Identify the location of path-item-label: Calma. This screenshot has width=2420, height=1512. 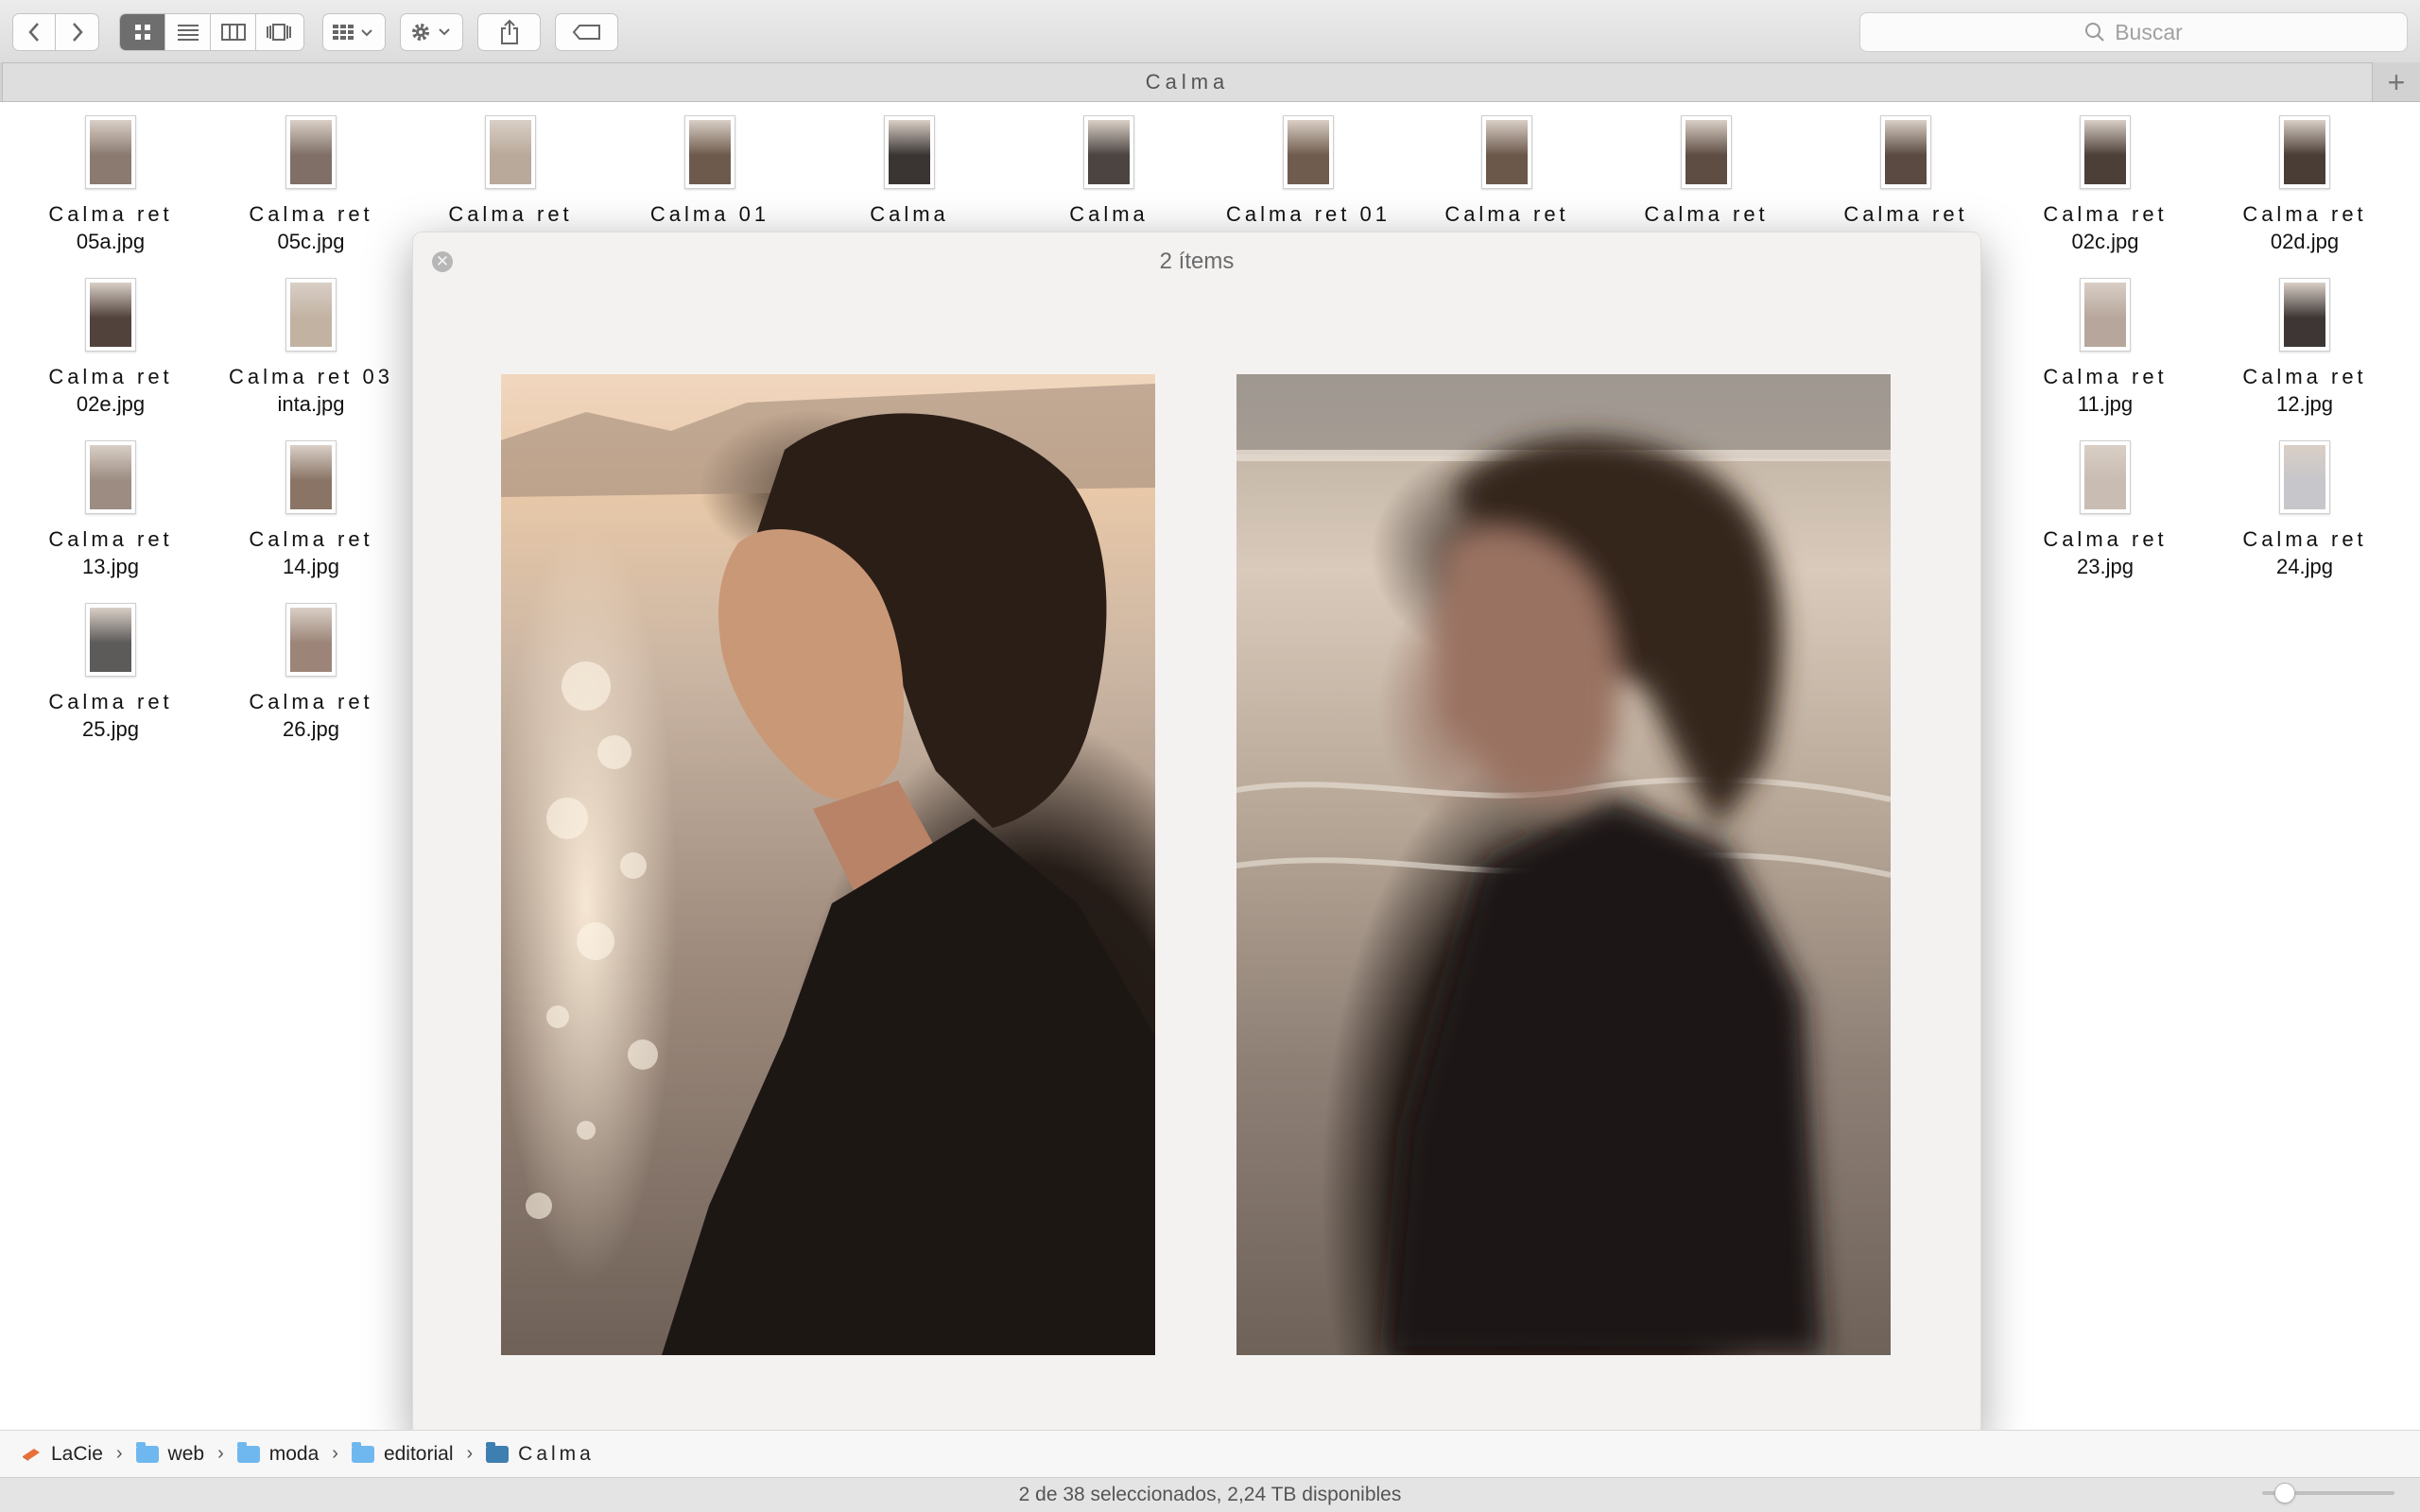
(557, 1453).